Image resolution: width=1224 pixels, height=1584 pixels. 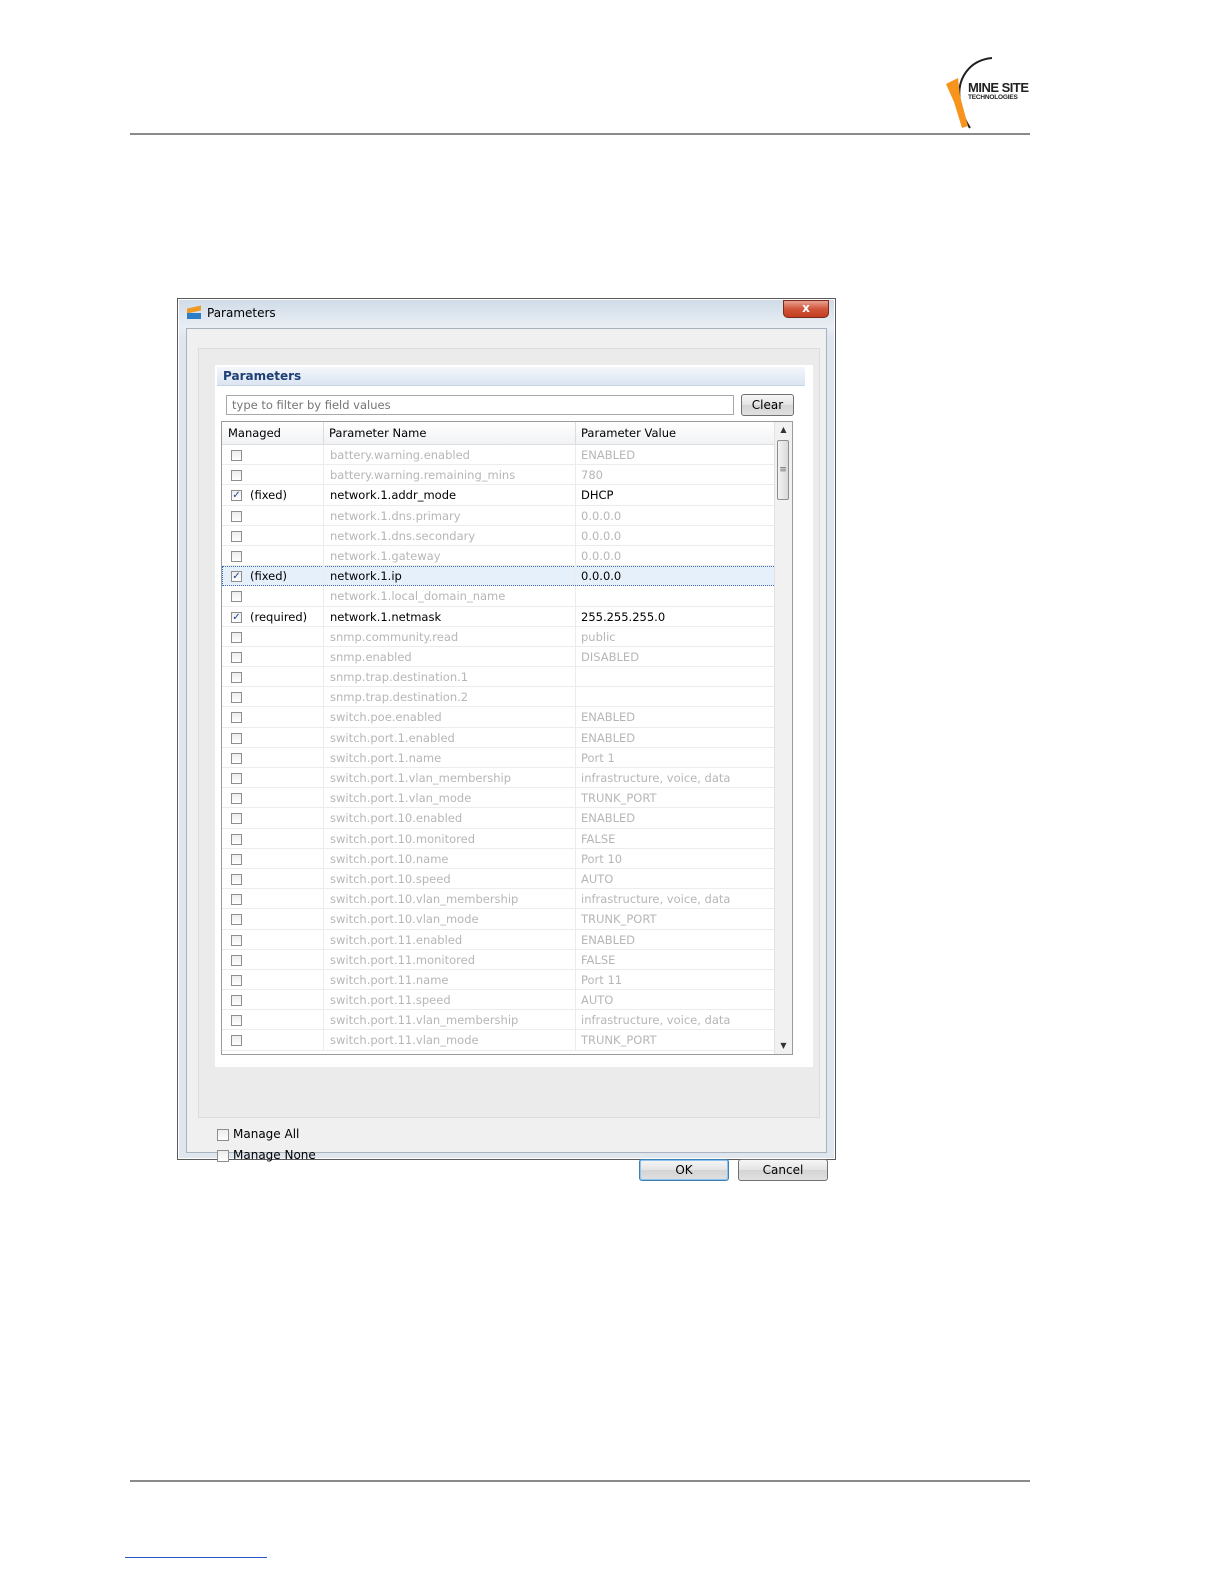 I want to click on column-header-parameter-name: Parameter Name, so click(x=377, y=433).